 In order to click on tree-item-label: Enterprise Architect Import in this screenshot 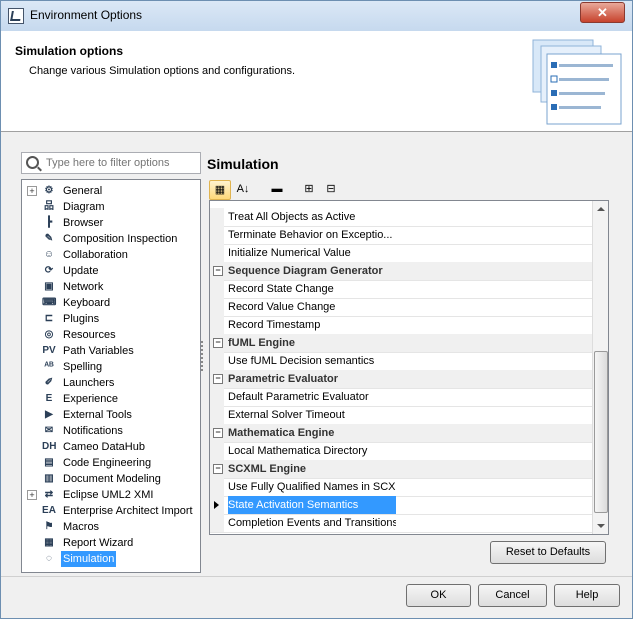, I will do `click(128, 511)`.